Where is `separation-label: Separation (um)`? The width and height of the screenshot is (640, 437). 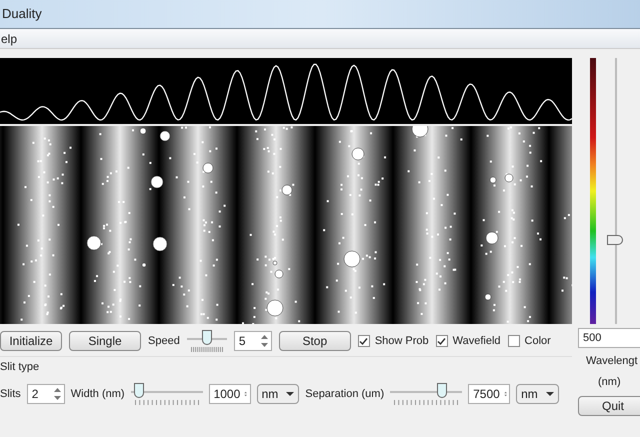
separation-label: Separation (um) is located at coordinates (344, 394).